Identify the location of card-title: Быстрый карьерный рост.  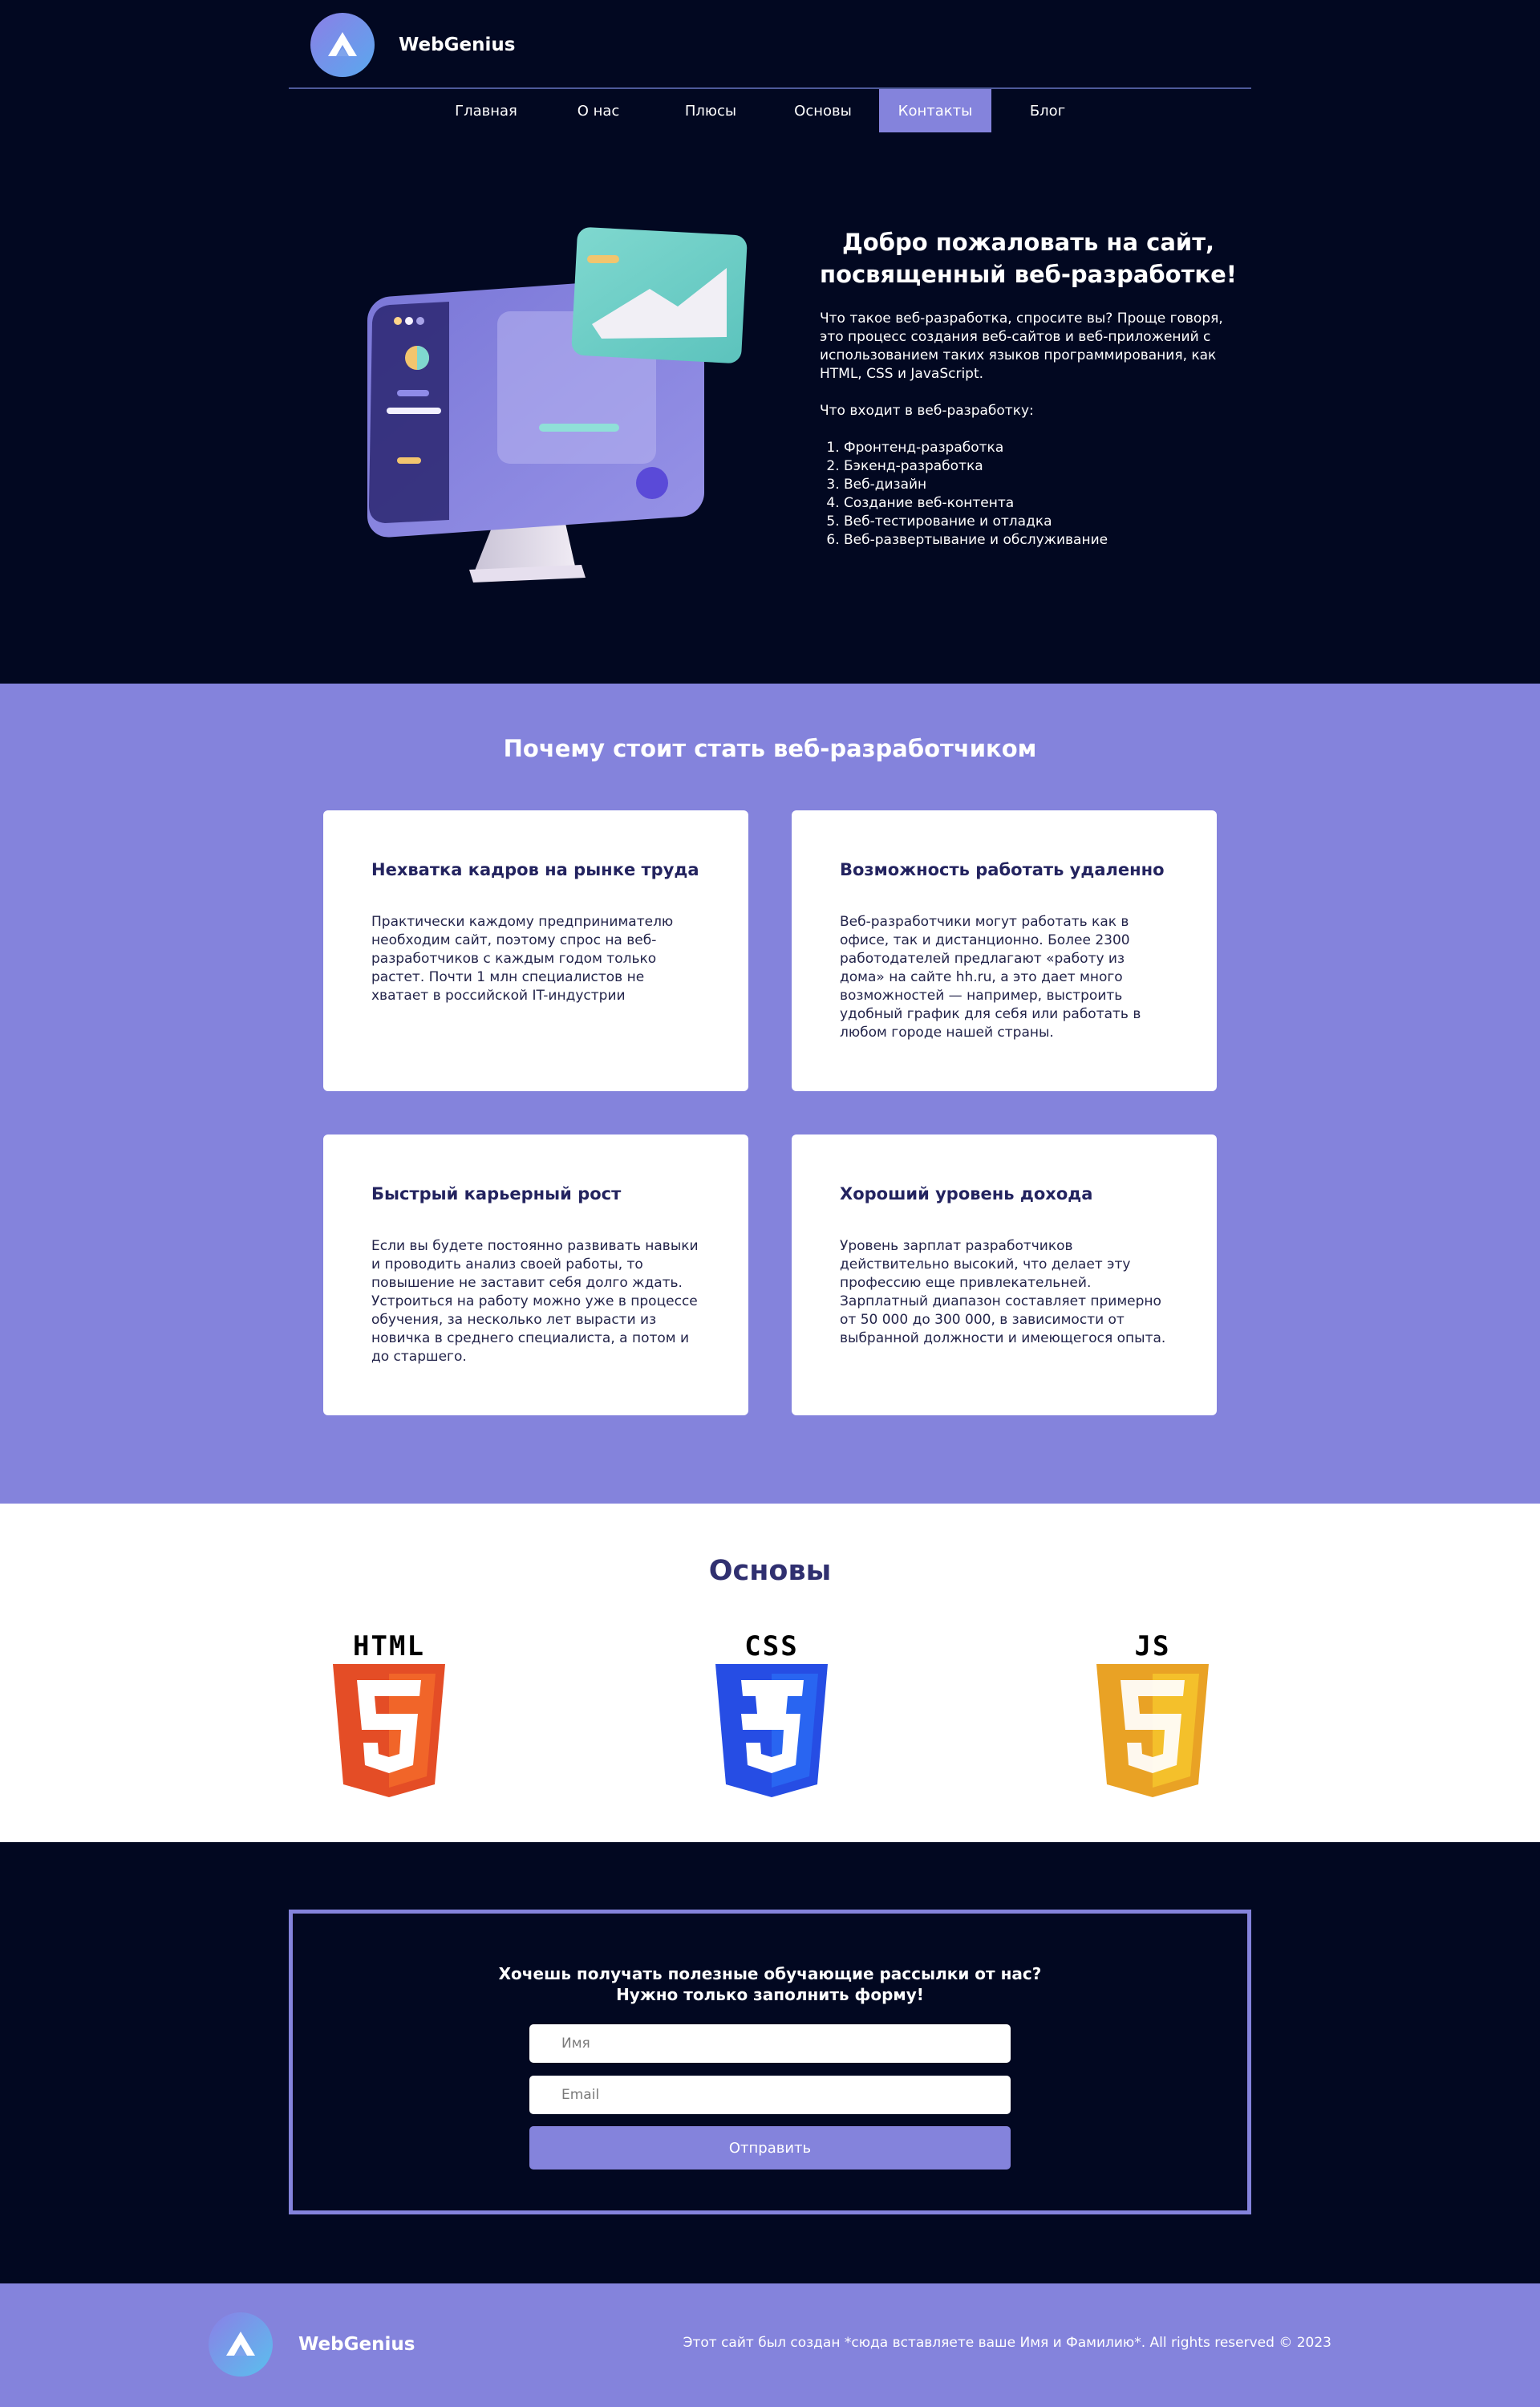
(496, 1194).